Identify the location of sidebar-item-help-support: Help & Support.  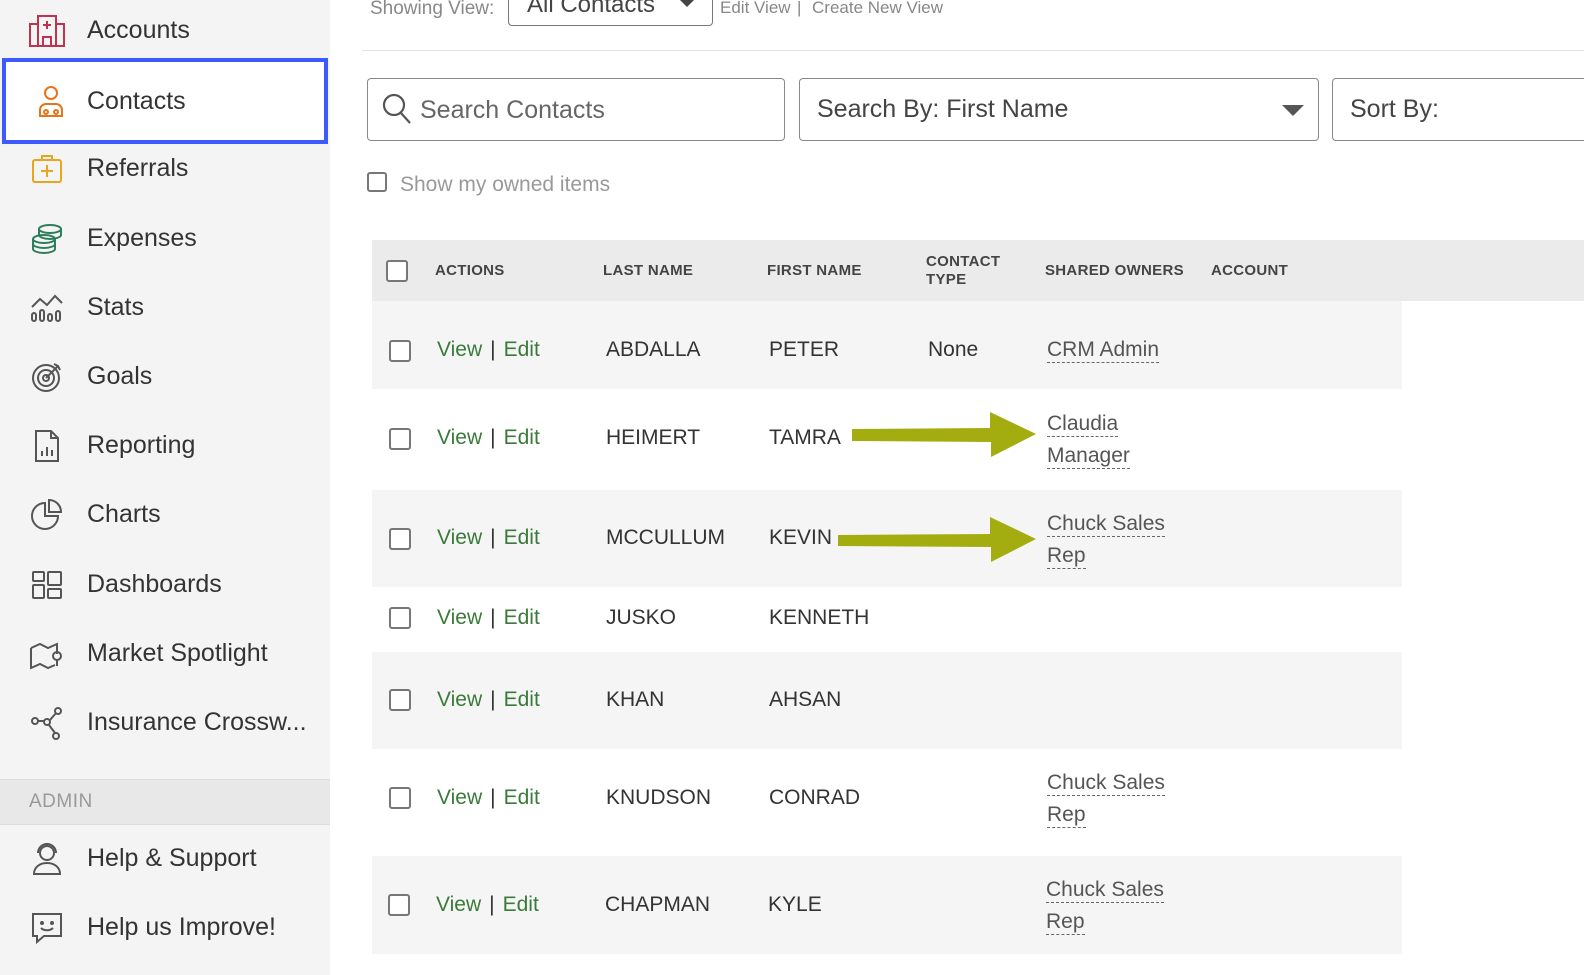
(165, 858).